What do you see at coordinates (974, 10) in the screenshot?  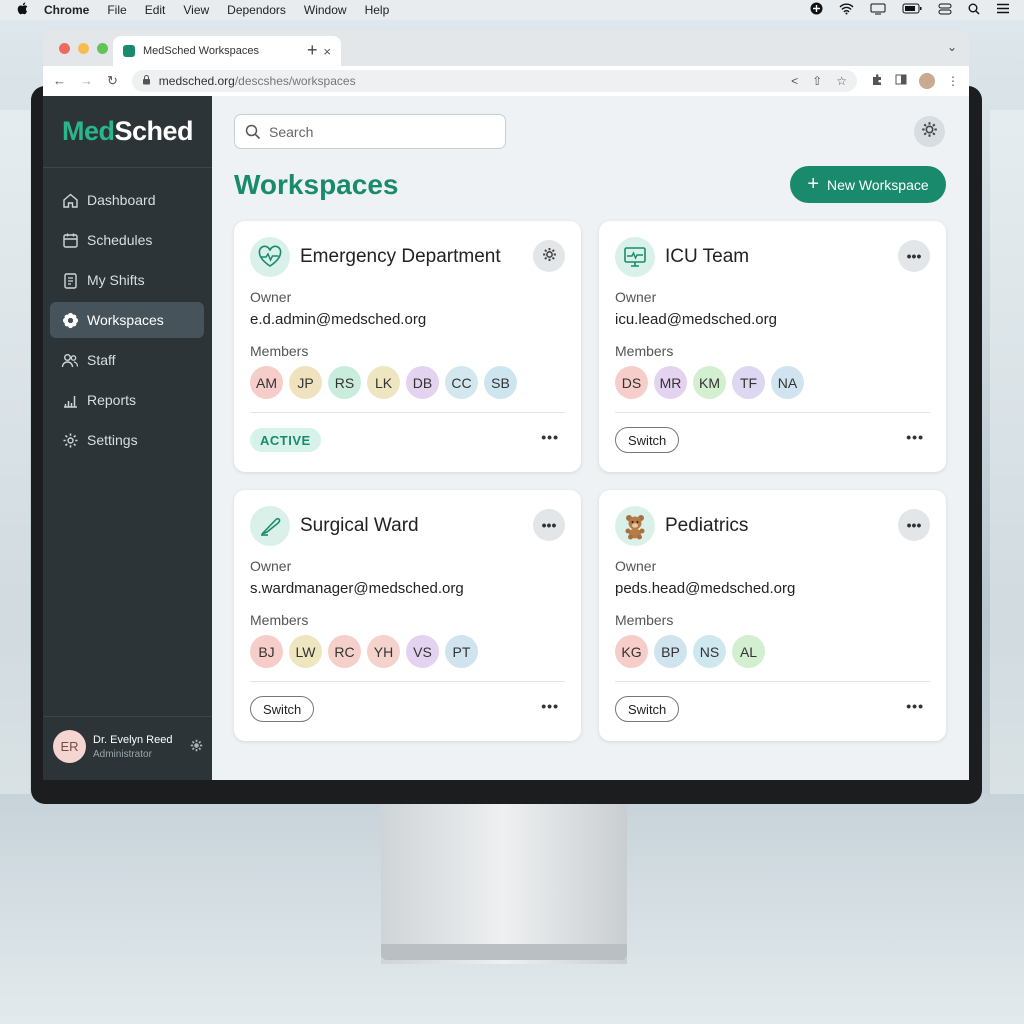 I see `spotlight-search-icon` at bounding box center [974, 10].